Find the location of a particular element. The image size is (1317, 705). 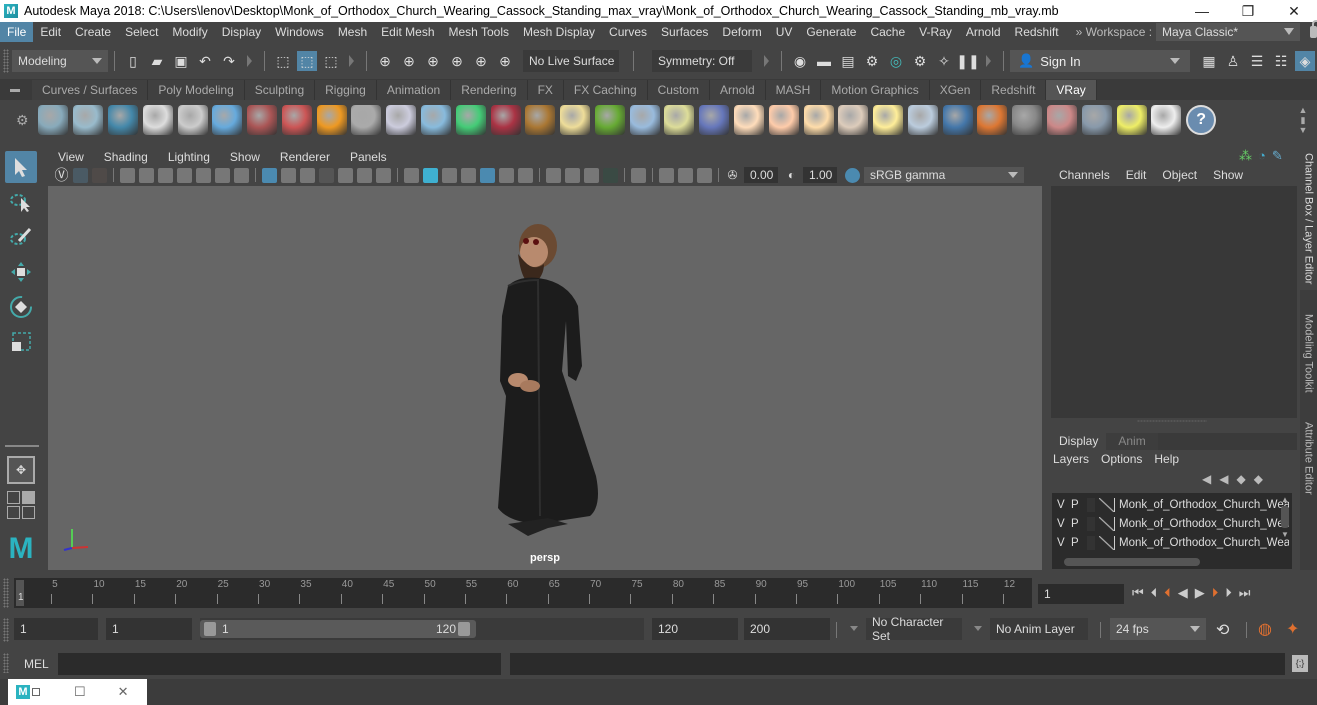

render-view-icon: ◉ is located at coordinates (800, 61).